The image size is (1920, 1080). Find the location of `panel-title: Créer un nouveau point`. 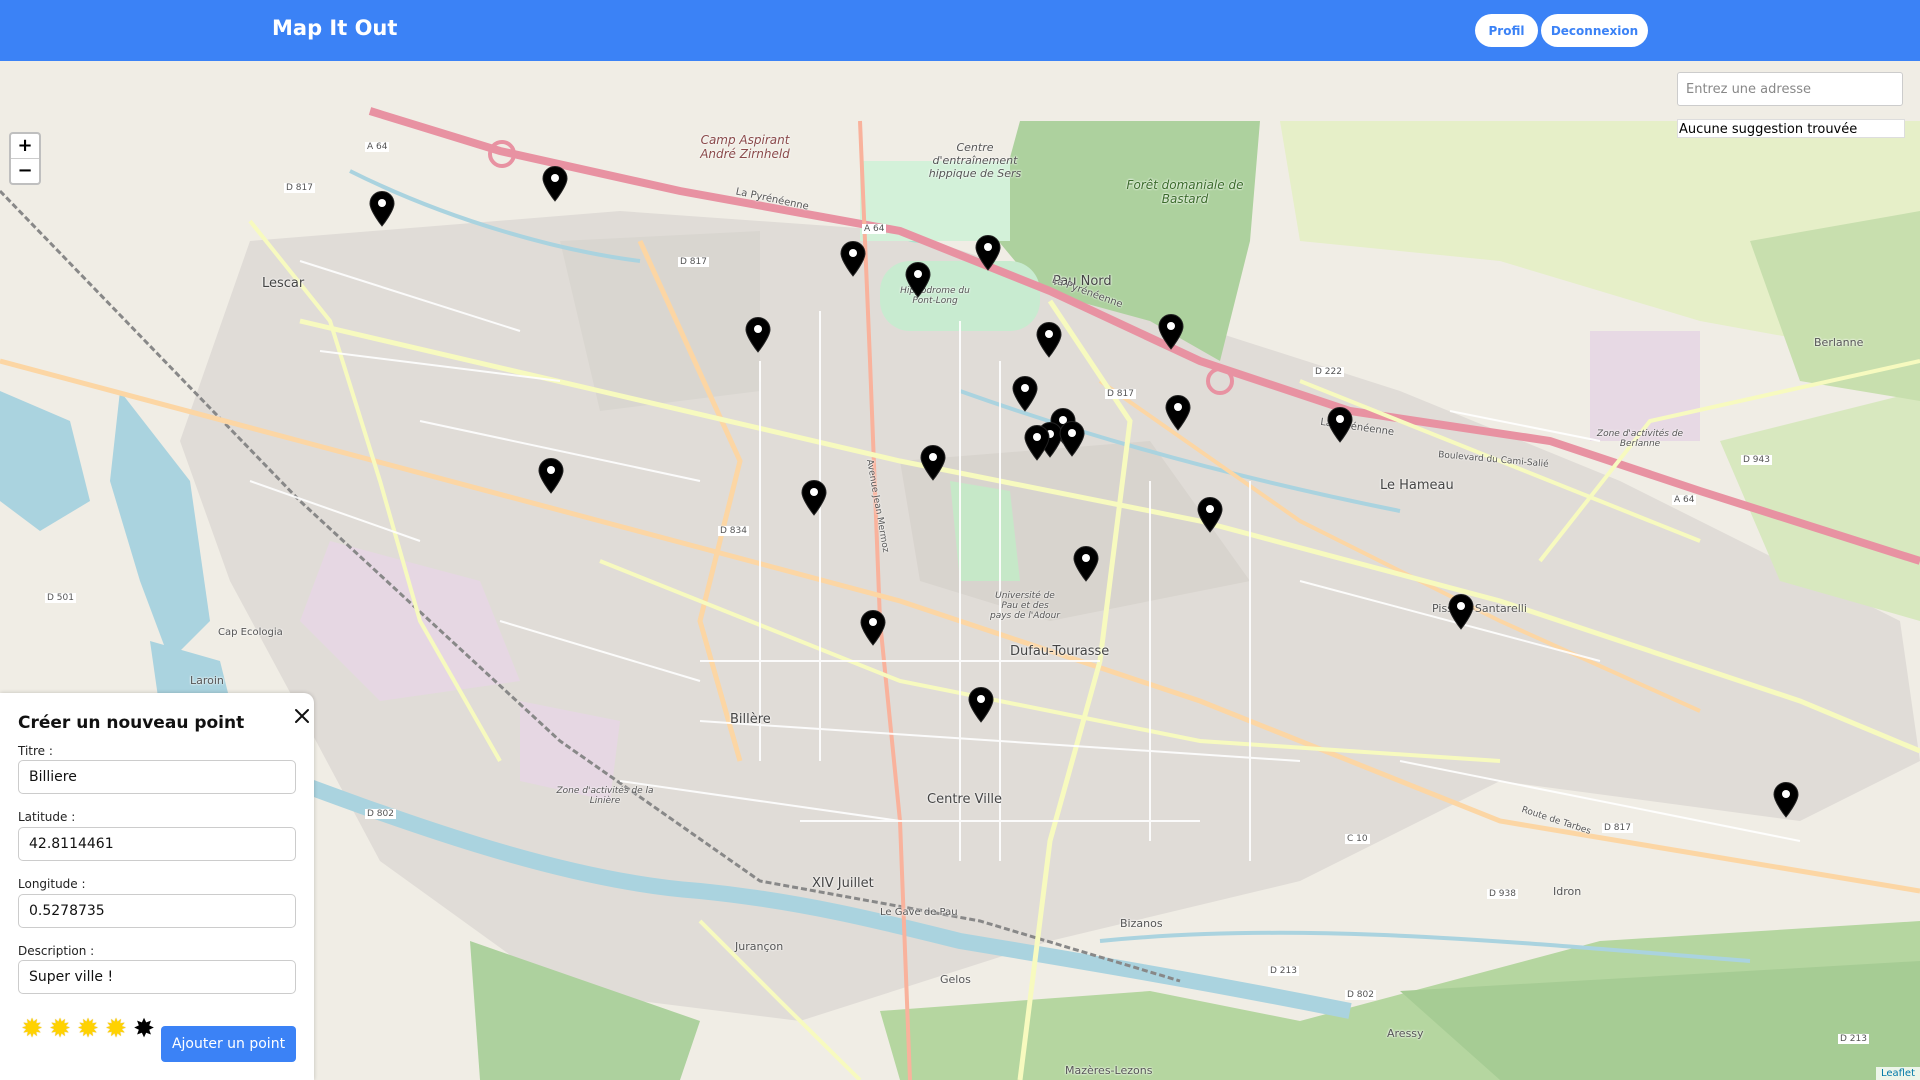

panel-title: Créer un nouveau point is located at coordinates (131, 723).